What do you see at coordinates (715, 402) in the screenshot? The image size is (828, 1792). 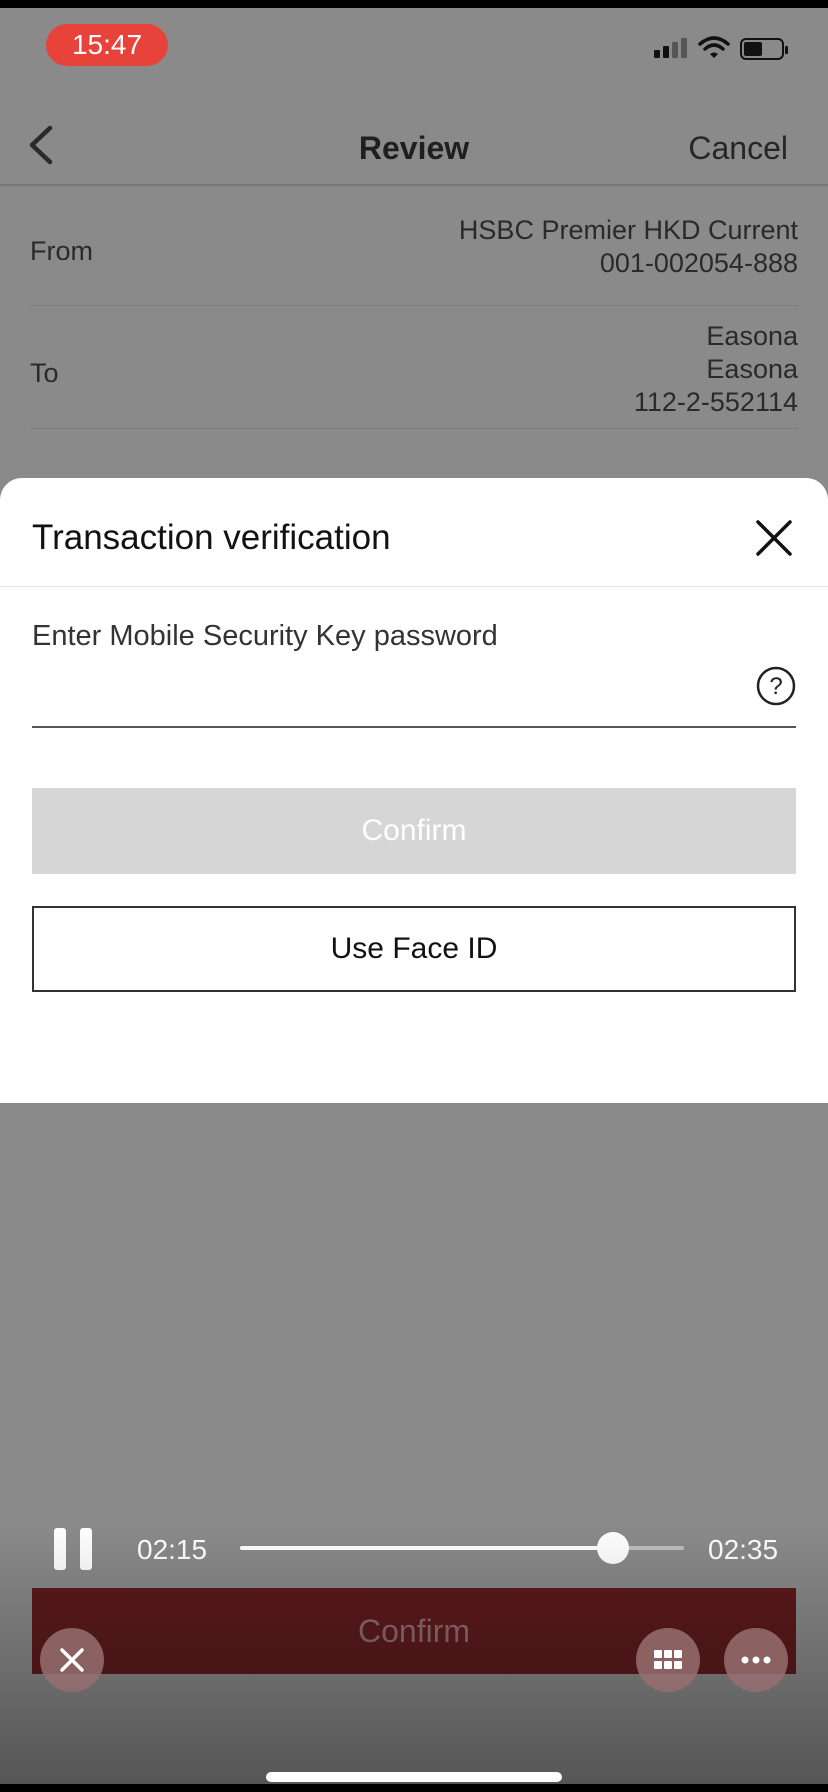 I see `to-account-number: 112-2-552114` at bounding box center [715, 402].